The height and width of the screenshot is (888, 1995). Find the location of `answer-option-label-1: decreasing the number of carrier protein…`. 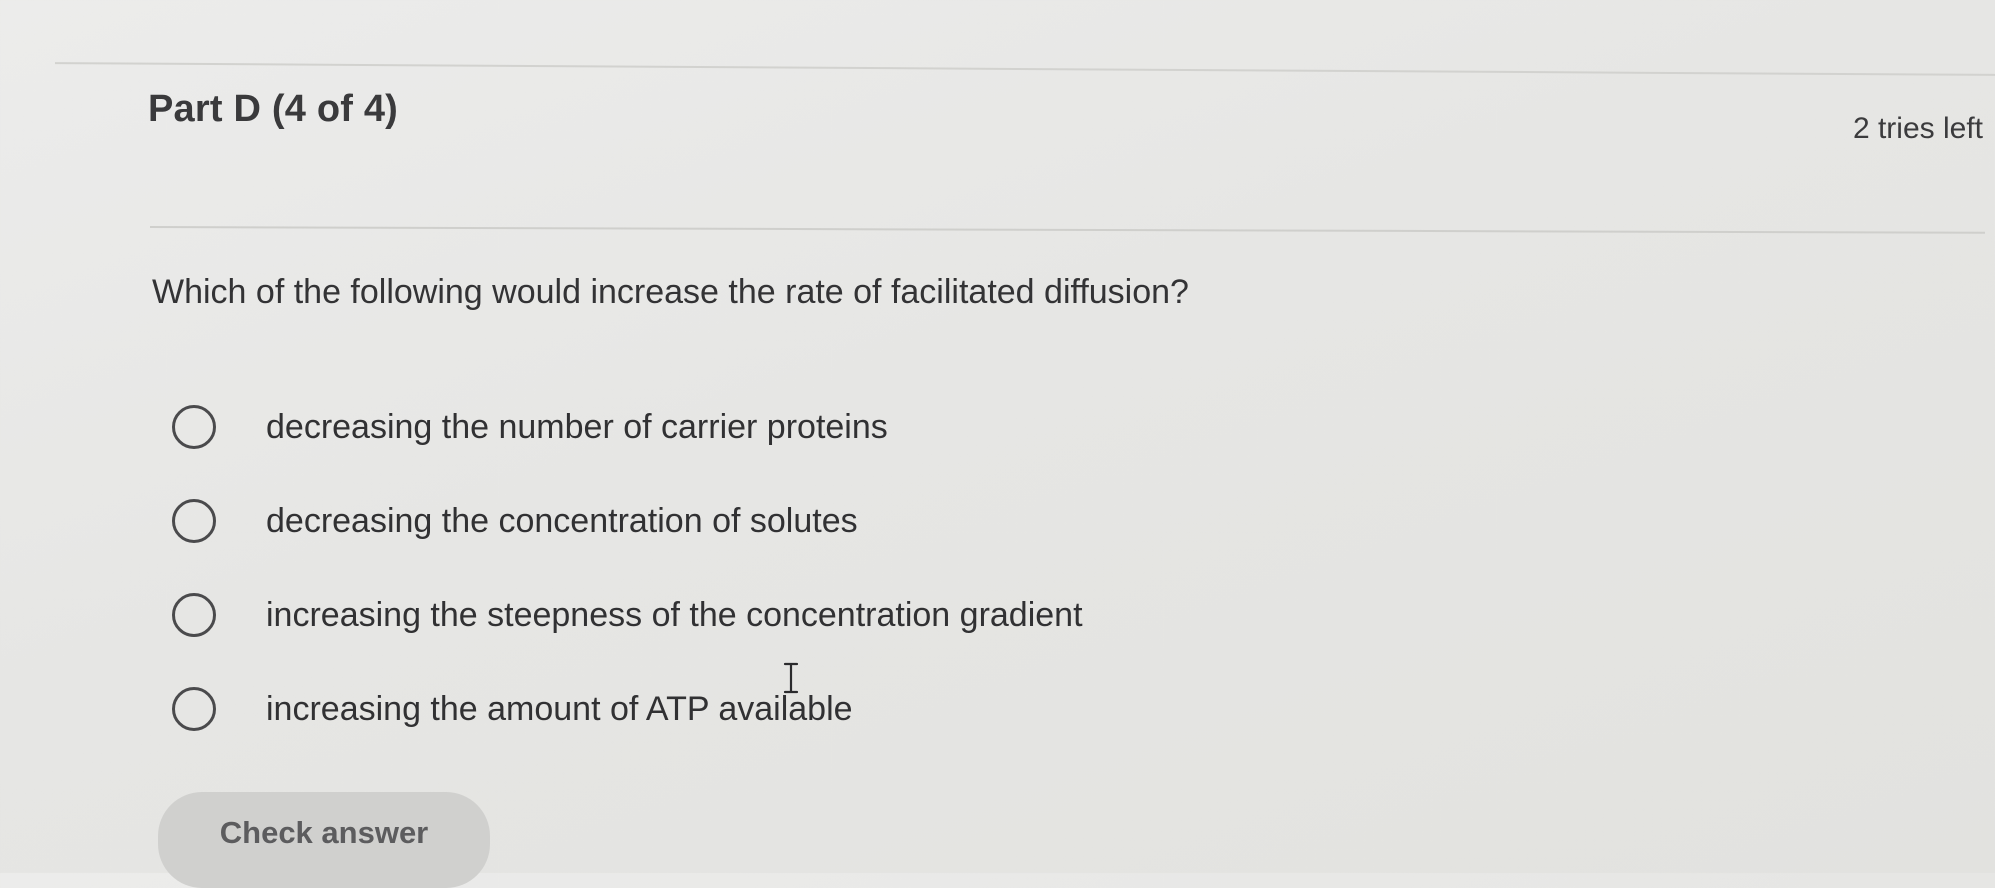

answer-option-label-1: decreasing the number of carrier protein… is located at coordinates (577, 427).